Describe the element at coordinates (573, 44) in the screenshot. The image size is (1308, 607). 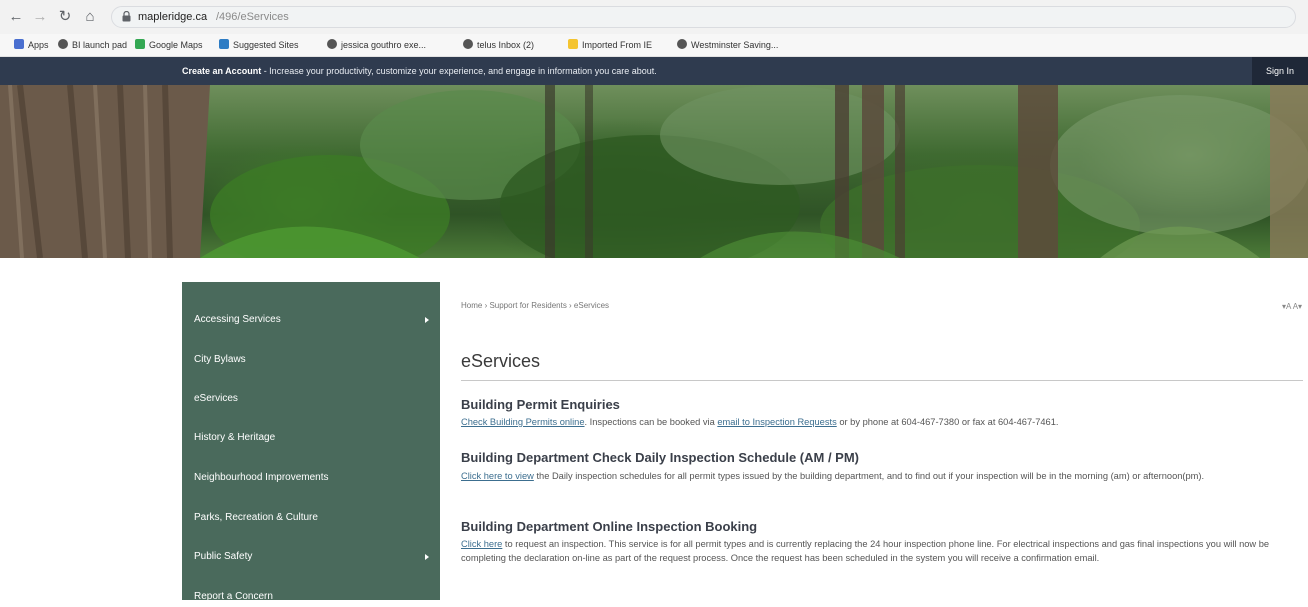
I see `folder-icon` at that location.